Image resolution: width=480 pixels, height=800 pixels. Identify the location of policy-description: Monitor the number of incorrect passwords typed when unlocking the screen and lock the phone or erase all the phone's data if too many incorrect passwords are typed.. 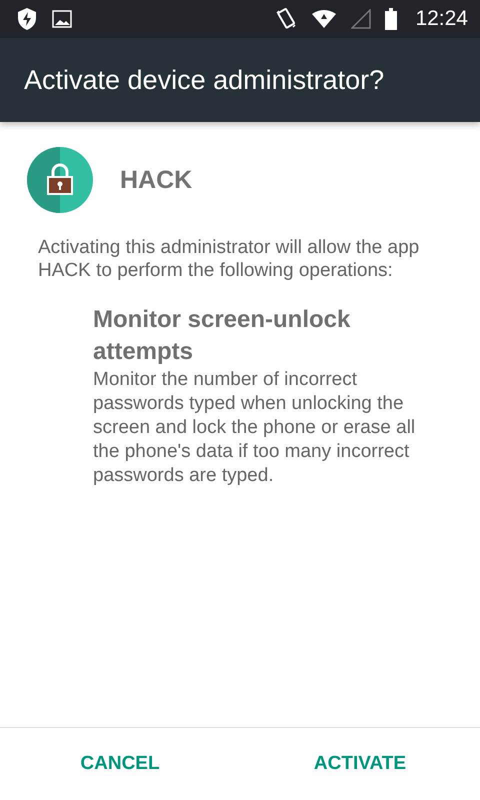
(254, 428).